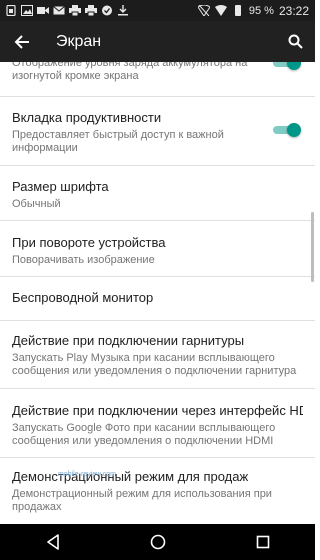 The width and height of the screenshot is (320, 560). Describe the element at coordinates (87, 117) in the screenshot. I see `setting-title: Вкладка продуктивности` at that location.